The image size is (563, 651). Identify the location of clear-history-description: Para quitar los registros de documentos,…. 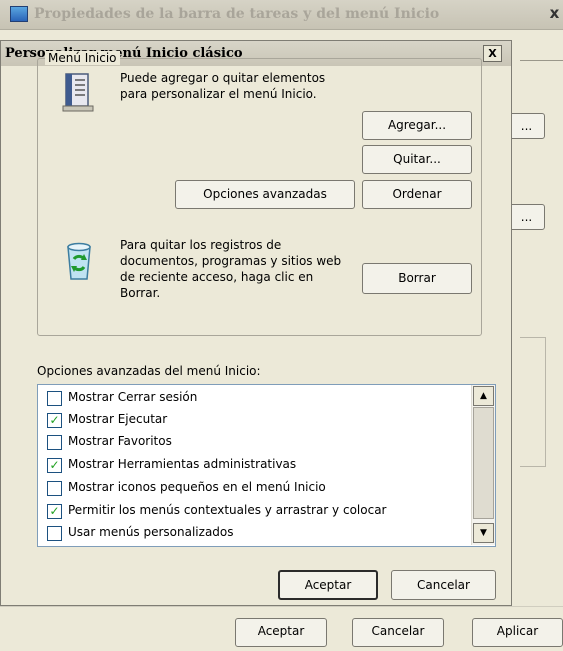
(231, 269).